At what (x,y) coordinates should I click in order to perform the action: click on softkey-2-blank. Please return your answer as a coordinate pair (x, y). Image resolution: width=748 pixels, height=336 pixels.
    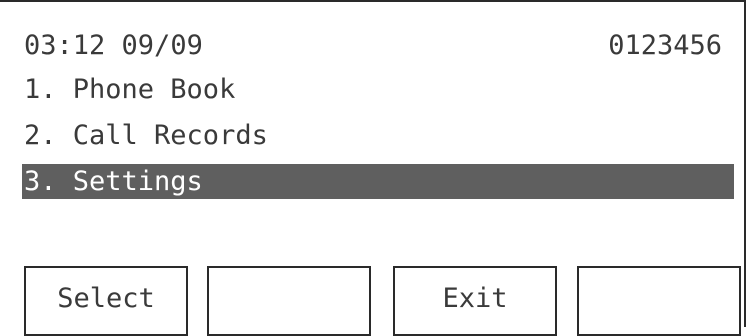
    Looking at the image, I should click on (289, 301).